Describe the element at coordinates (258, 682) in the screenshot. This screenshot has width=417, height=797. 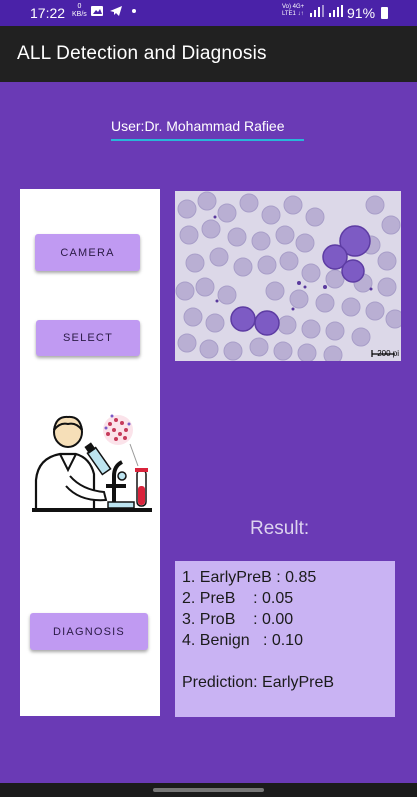
I see `prediction-text: Prediction: EarlyPreB` at that location.